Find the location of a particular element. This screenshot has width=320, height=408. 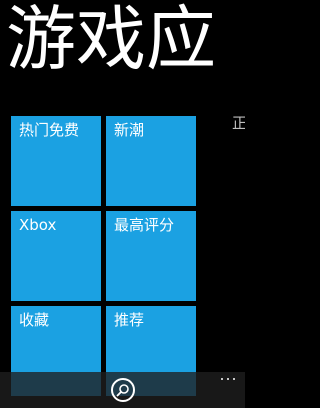

search-button is located at coordinates (123, 390).